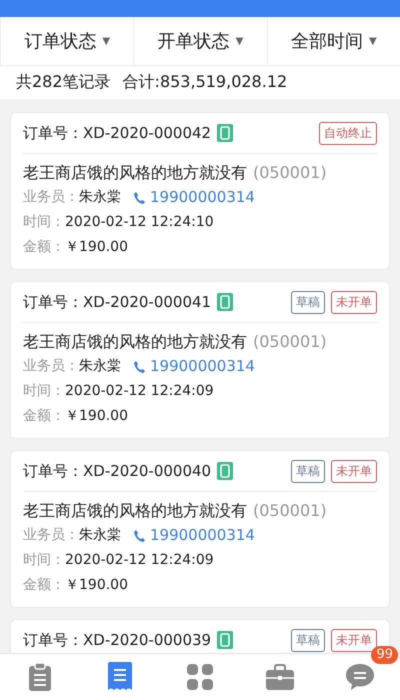 Image resolution: width=400 pixels, height=700 pixels. Describe the element at coordinates (348, 133) in the screenshot. I see `status-tag: 自动终止` at that location.